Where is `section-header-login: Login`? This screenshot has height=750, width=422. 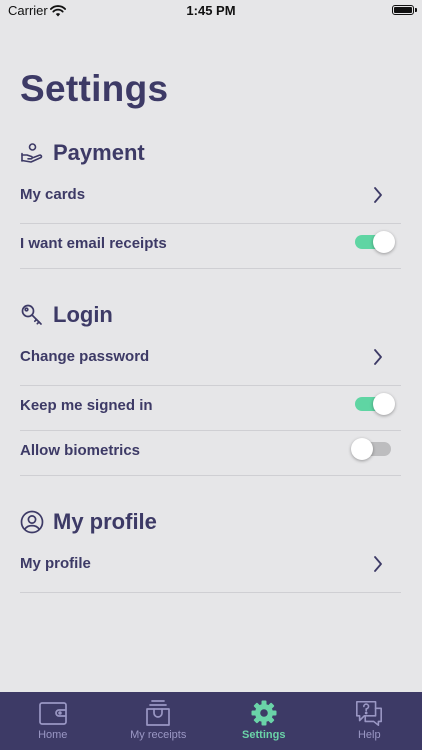
section-header-login: Login is located at coordinates (66, 315).